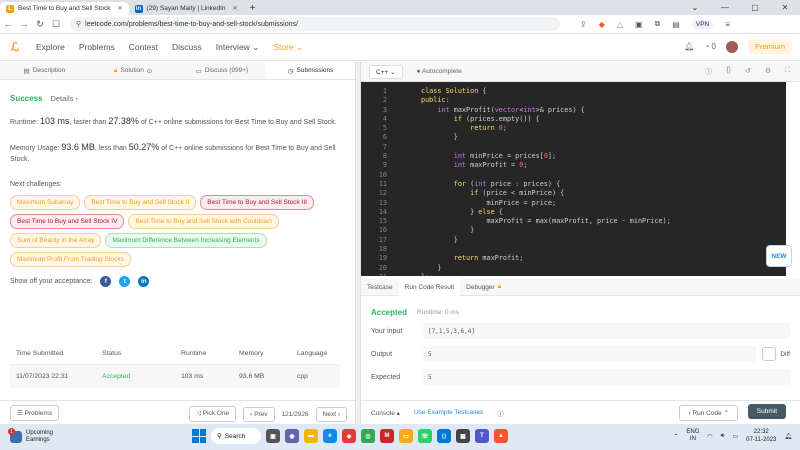 The height and width of the screenshot is (450, 800). Describe the element at coordinates (779, 256) in the screenshot. I see `new-badge: NEW` at that location.